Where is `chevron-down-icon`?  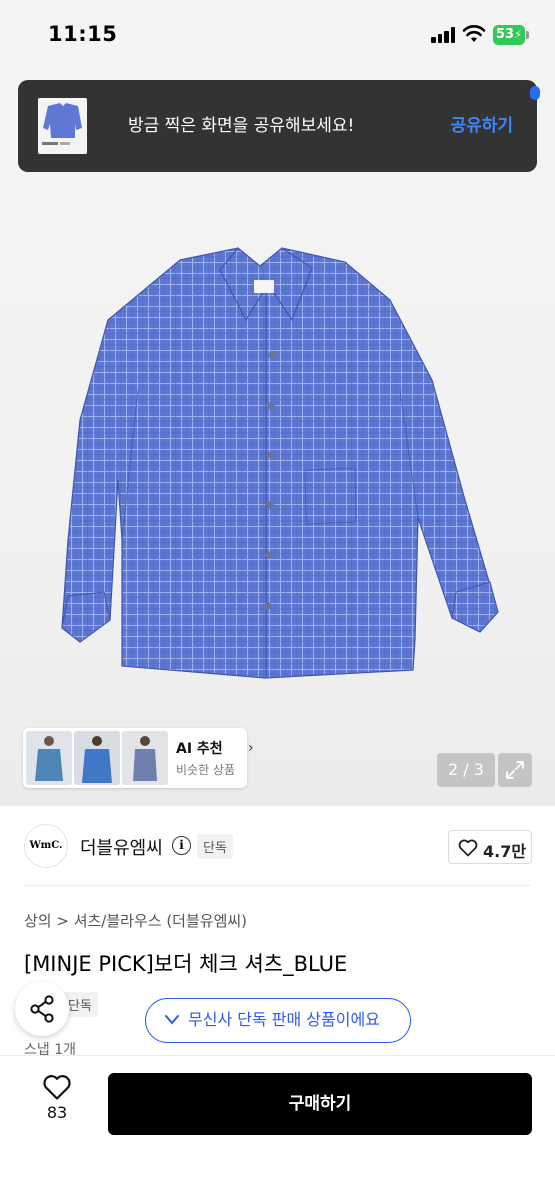
chevron-down-icon is located at coordinates (172, 1020).